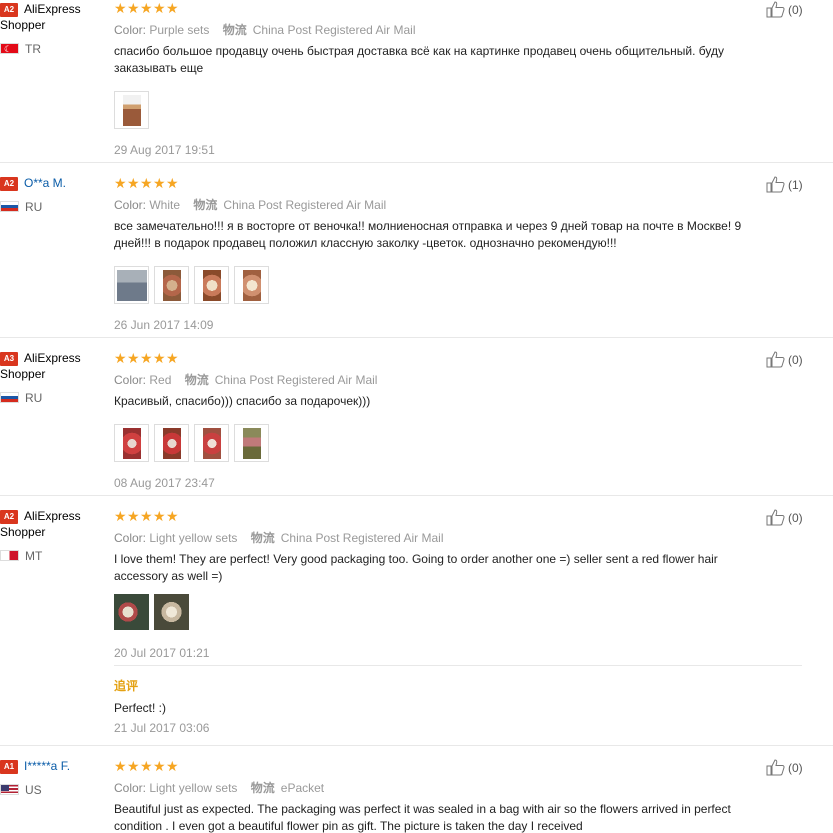 This screenshot has height=833, width=833. What do you see at coordinates (444, 788) in the screenshot?
I see `order-info: Color: Light yellow sets 物流 ePacket` at bounding box center [444, 788].